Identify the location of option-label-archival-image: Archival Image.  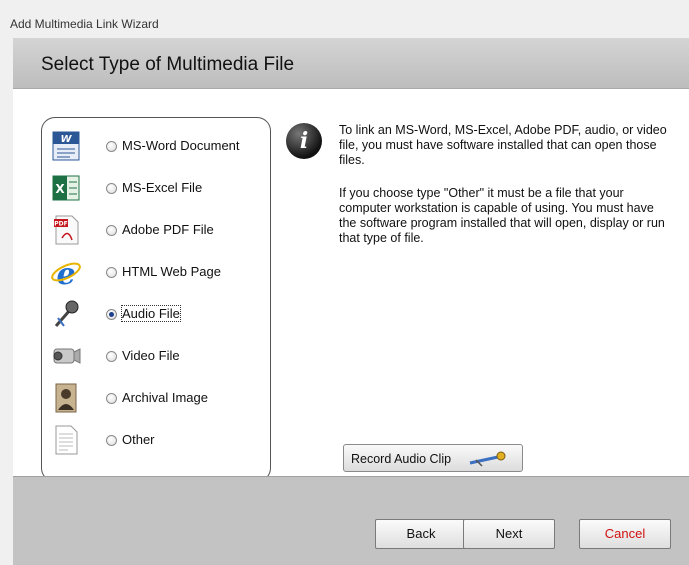
(165, 397).